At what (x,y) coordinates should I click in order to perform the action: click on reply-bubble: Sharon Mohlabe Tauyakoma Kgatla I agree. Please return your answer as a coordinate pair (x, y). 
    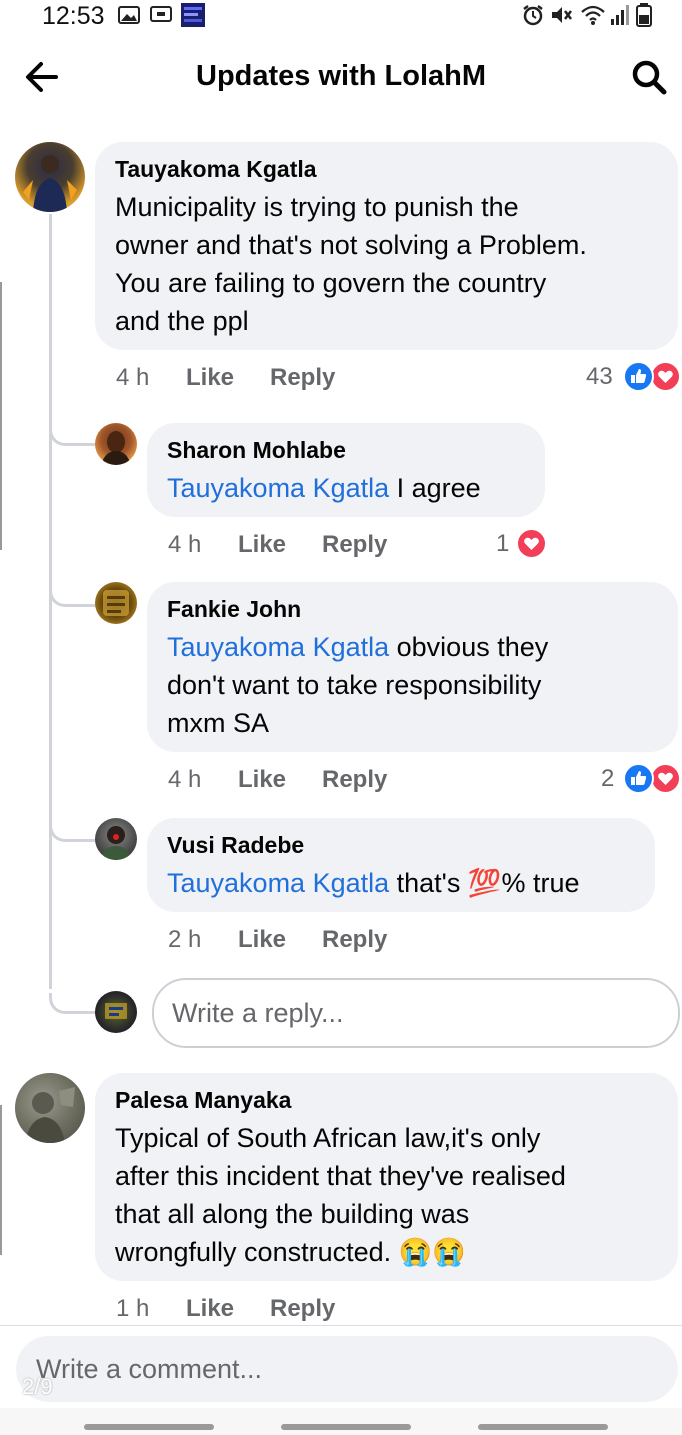
    Looking at the image, I should click on (346, 470).